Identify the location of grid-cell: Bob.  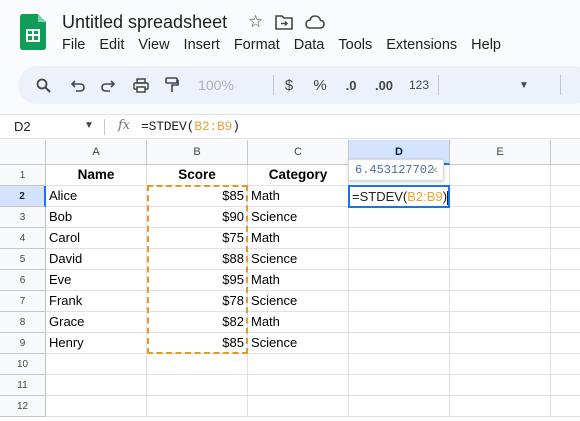
(96, 217).